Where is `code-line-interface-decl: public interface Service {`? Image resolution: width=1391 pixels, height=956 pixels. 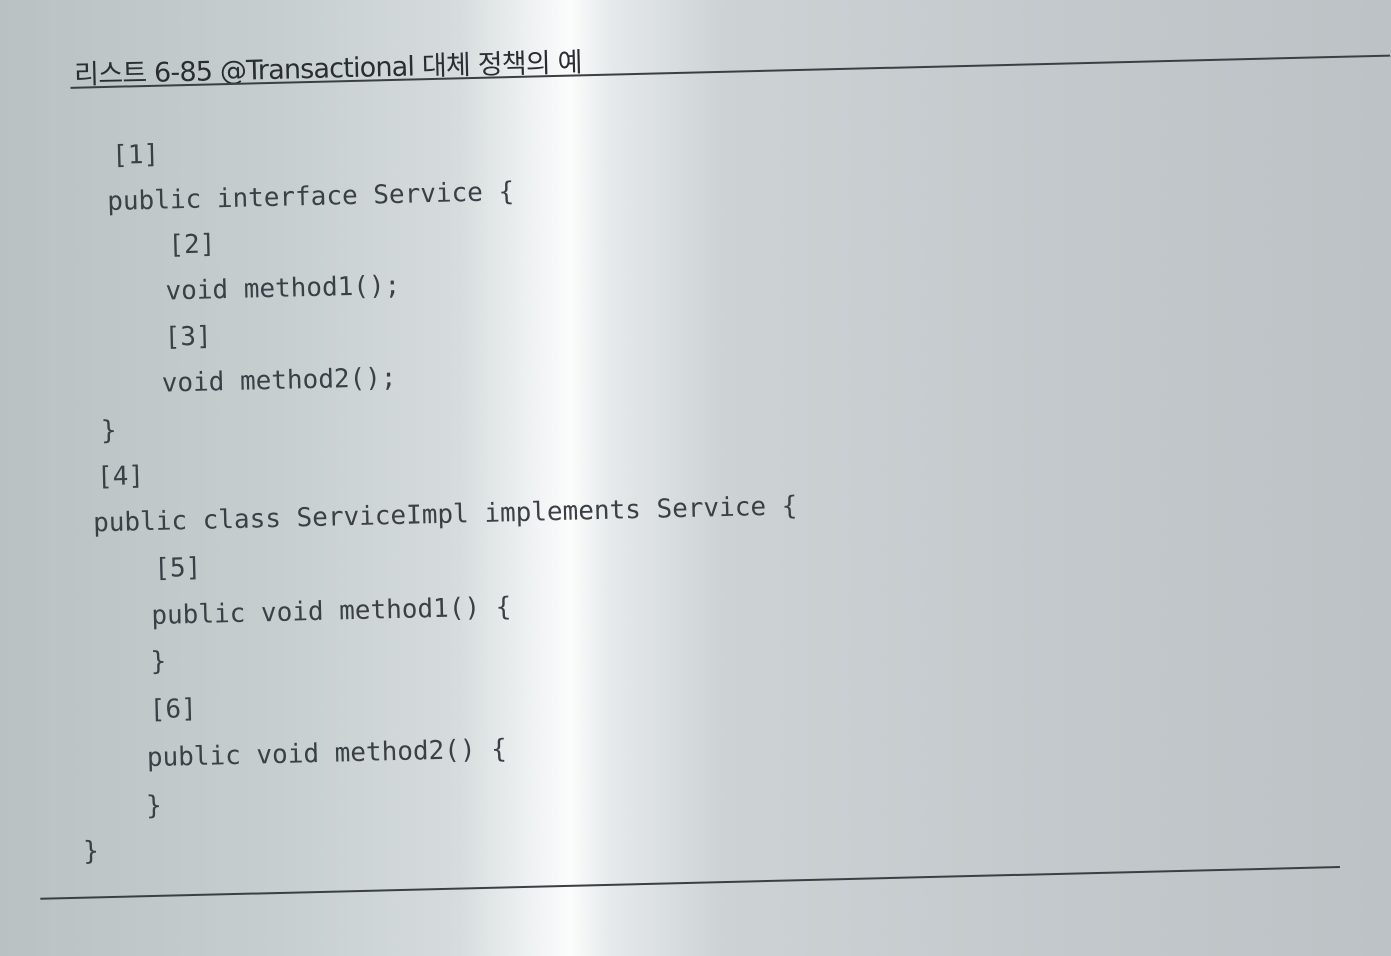
code-line-interface-decl: public interface Service { is located at coordinates (310, 197).